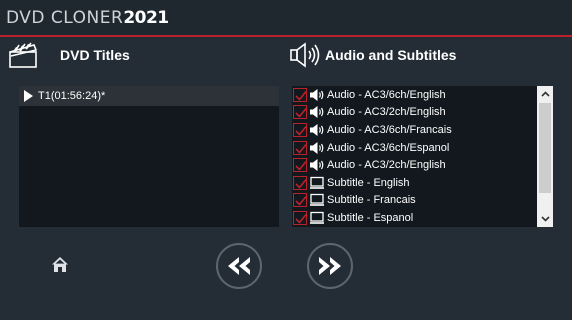  I want to click on home-icon, so click(60, 264).